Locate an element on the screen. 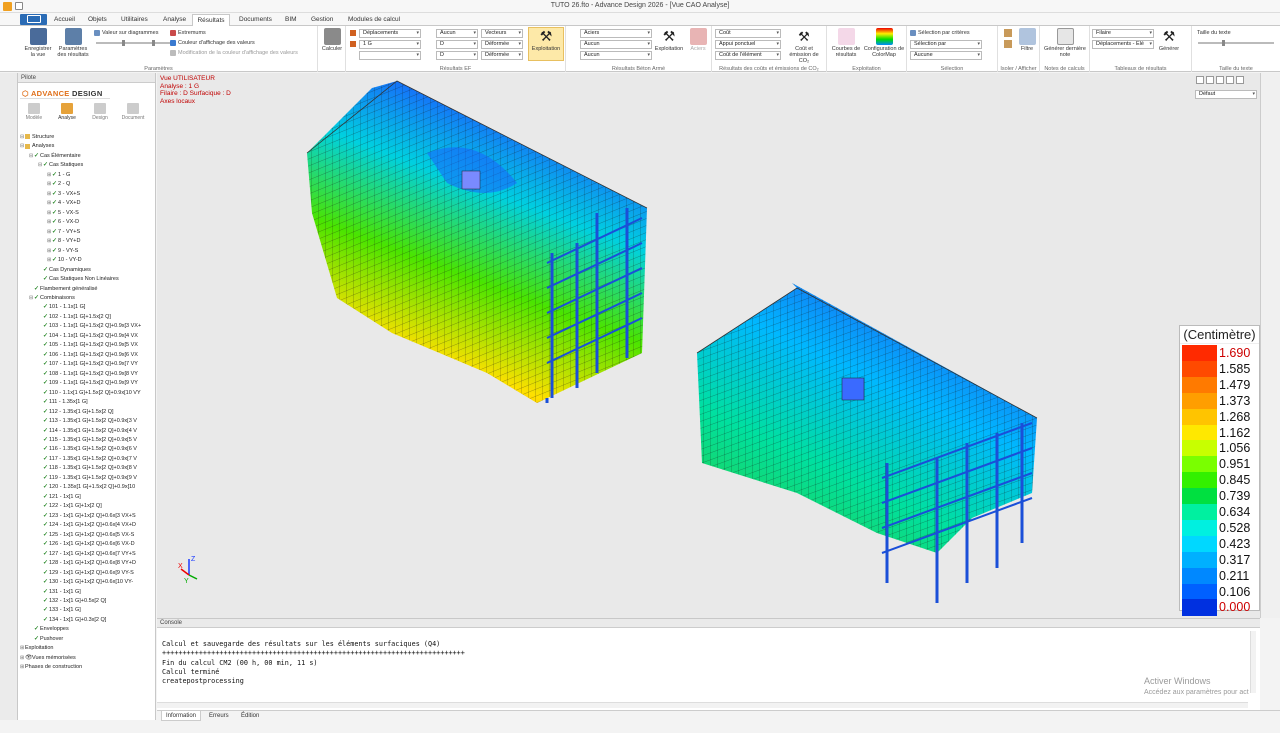 The image size is (1280, 733). tree-item: ✓121 - 1x[1 G] is located at coordinates (87, 497).